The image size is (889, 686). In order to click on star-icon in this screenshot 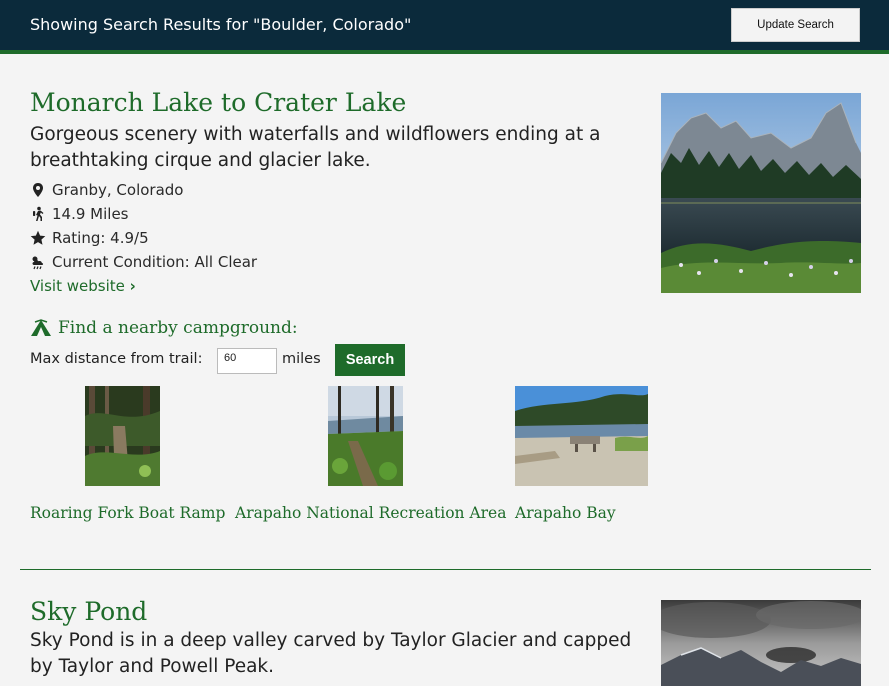, I will do `click(38, 238)`.